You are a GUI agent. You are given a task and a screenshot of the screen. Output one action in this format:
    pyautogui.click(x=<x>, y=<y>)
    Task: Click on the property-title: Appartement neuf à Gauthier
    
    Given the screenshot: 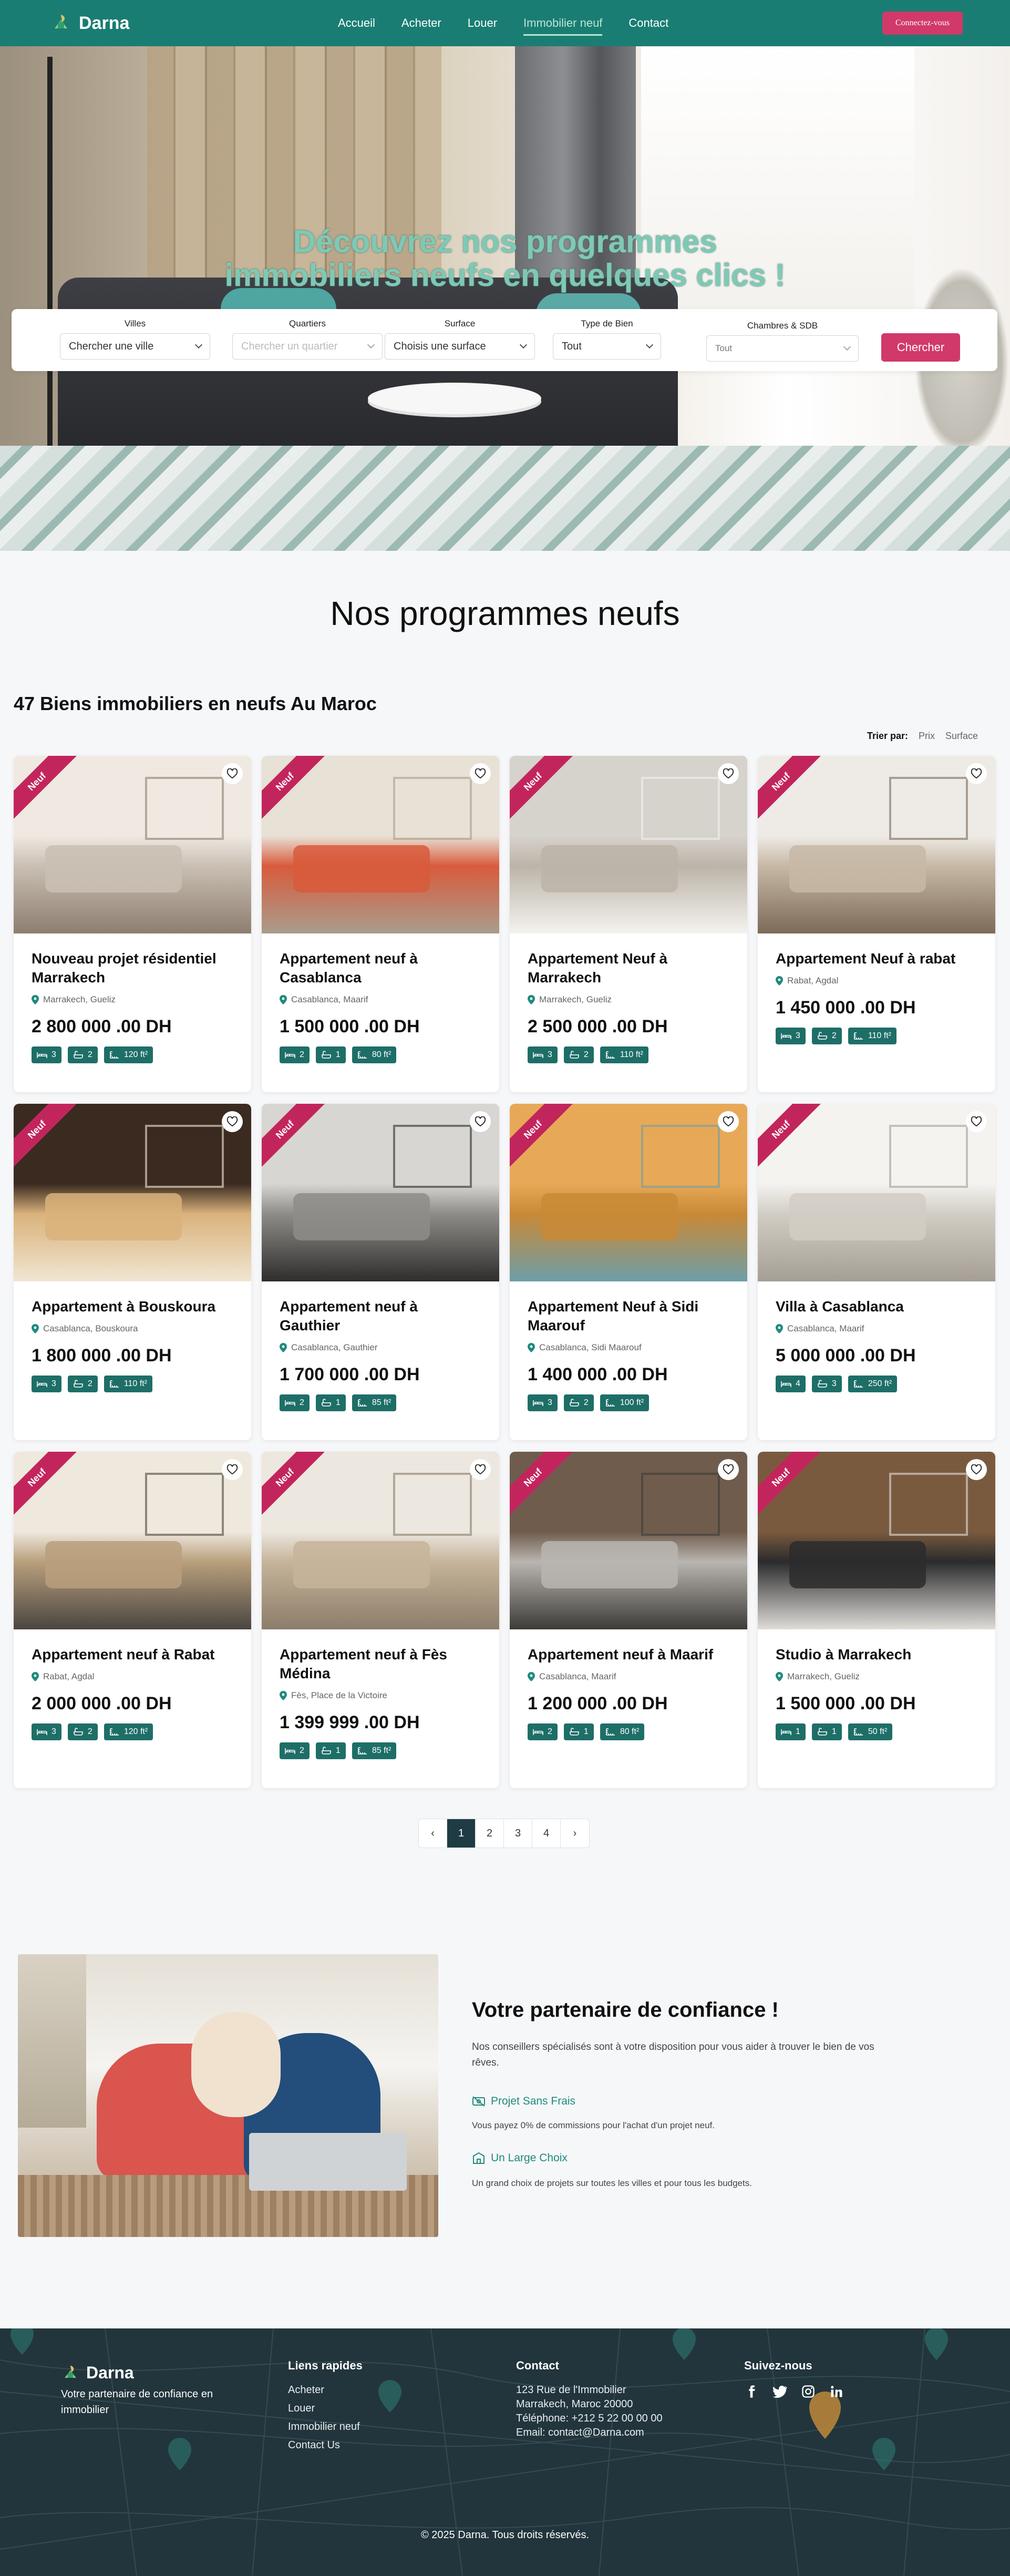 What is the action you would take?
    pyautogui.click(x=380, y=1316)
    